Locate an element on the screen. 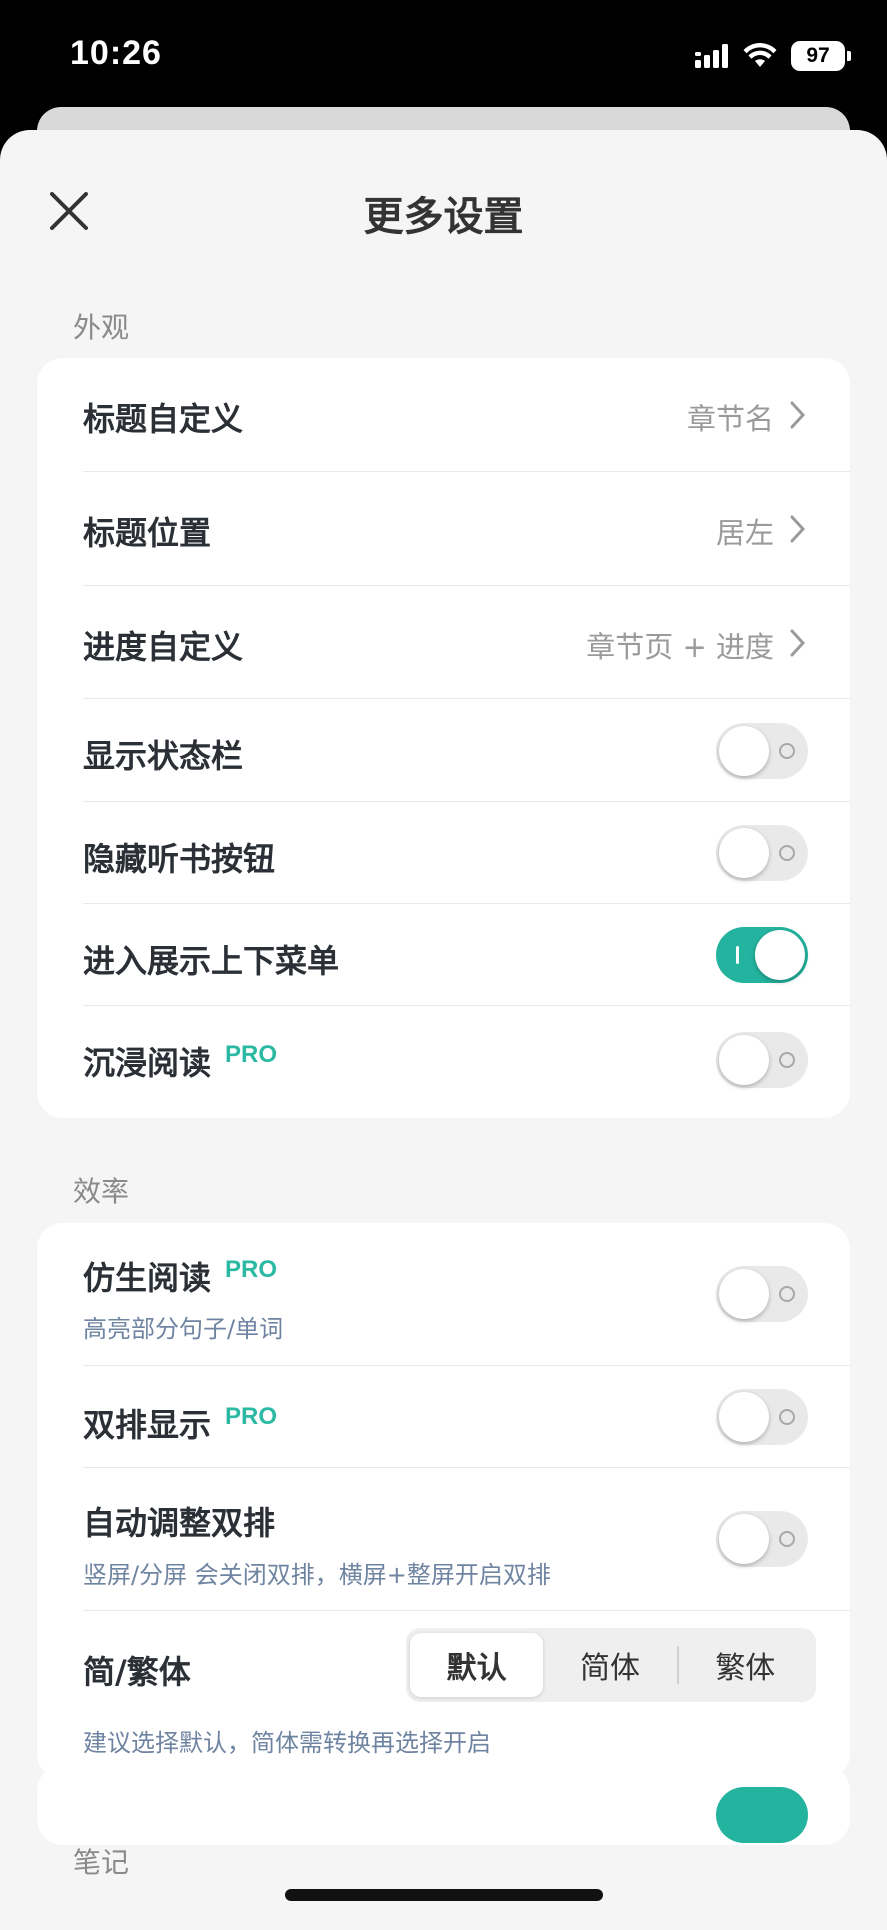 The image size is (887, 1930). notes-card is located at coordinates (443, 1805).